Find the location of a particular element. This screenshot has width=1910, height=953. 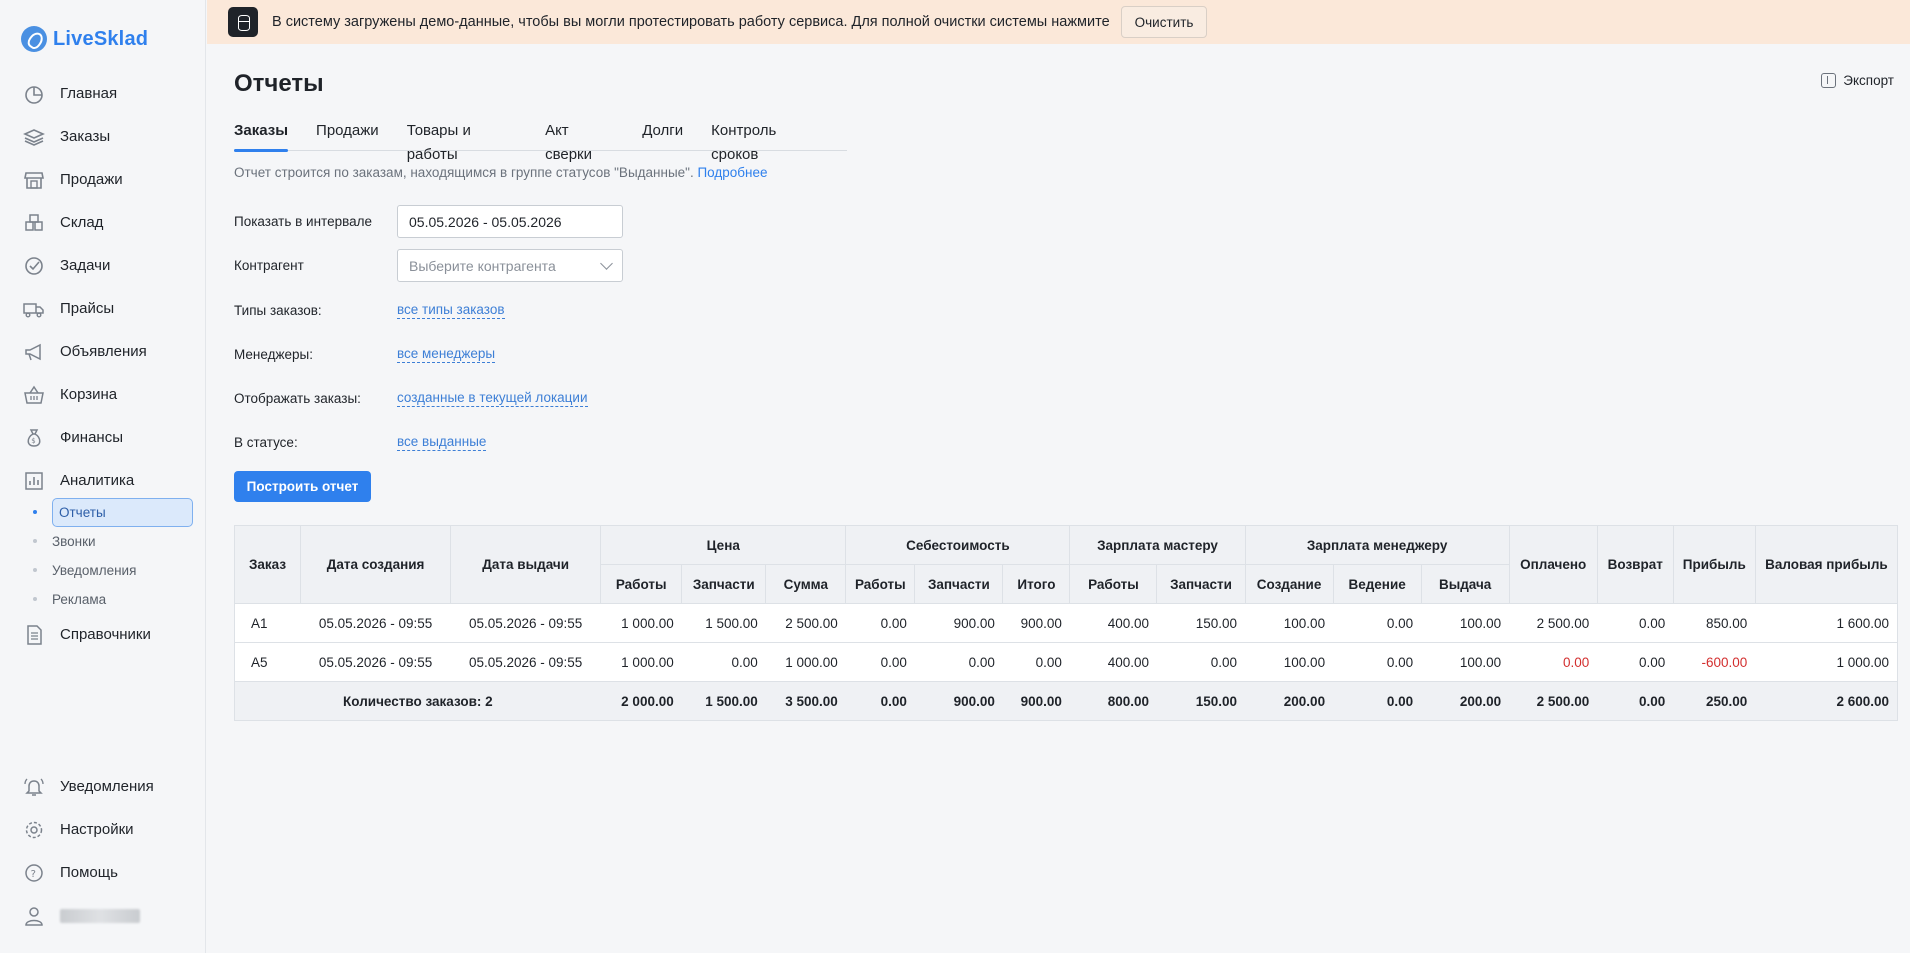

sidebar-item-prices: Прайсы is located at coordinates (103, 308).